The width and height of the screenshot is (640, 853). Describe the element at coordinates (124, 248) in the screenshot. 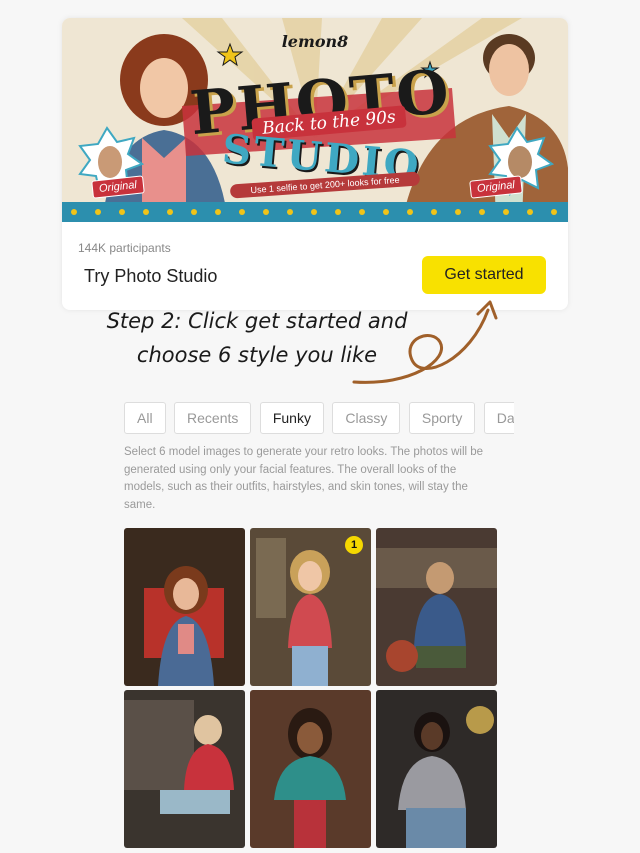

I see `participants-count: 144K participants` at that location.